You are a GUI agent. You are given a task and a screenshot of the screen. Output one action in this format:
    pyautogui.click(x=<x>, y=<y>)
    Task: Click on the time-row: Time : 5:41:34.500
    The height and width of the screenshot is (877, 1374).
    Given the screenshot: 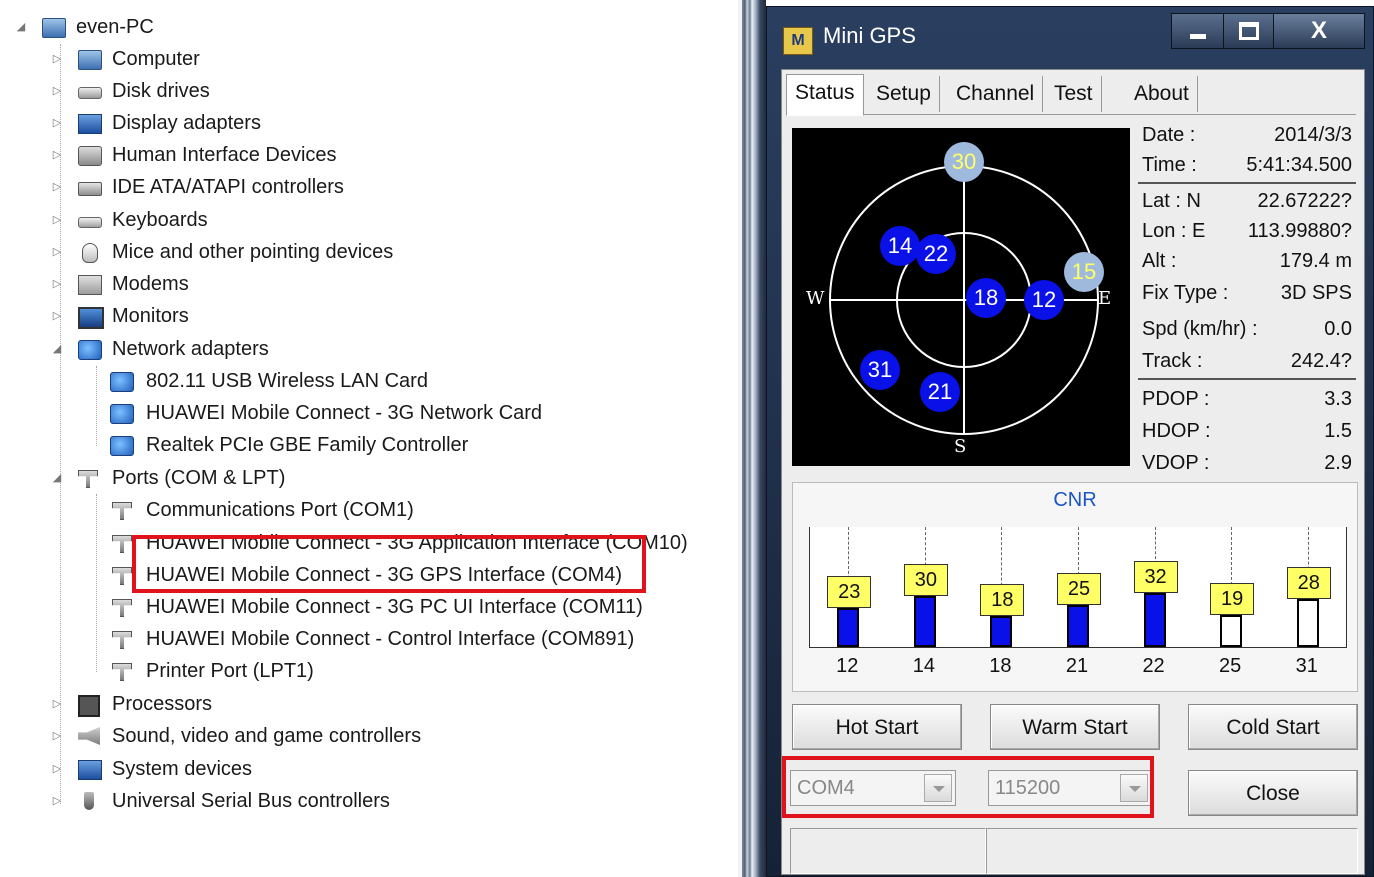 What is the action you would take?
    pyautogui.click(x=1247, y=165)
    